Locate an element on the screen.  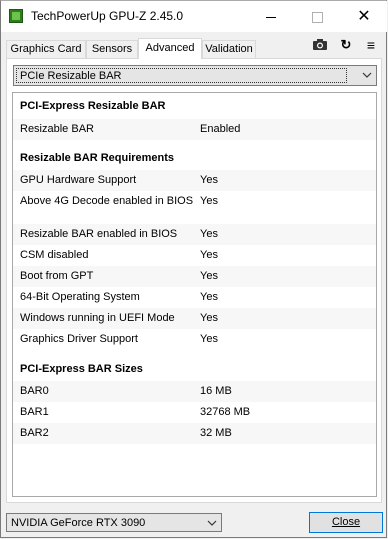
row-label: 64-Bit Operating System is located at coordinates (80, 297).